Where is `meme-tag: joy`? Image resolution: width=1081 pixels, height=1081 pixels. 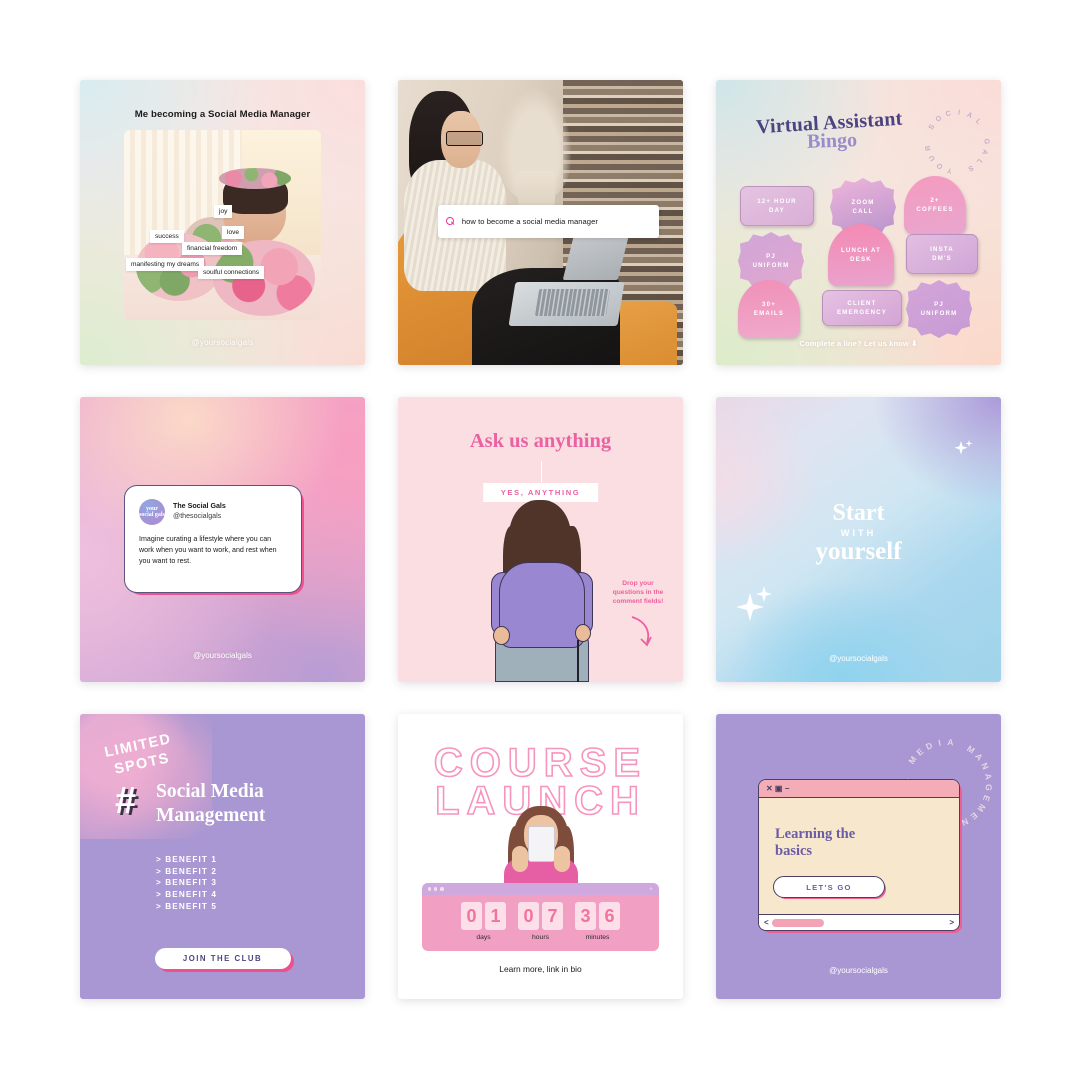
meme-tag: joy is located at coordinates (223, 212).